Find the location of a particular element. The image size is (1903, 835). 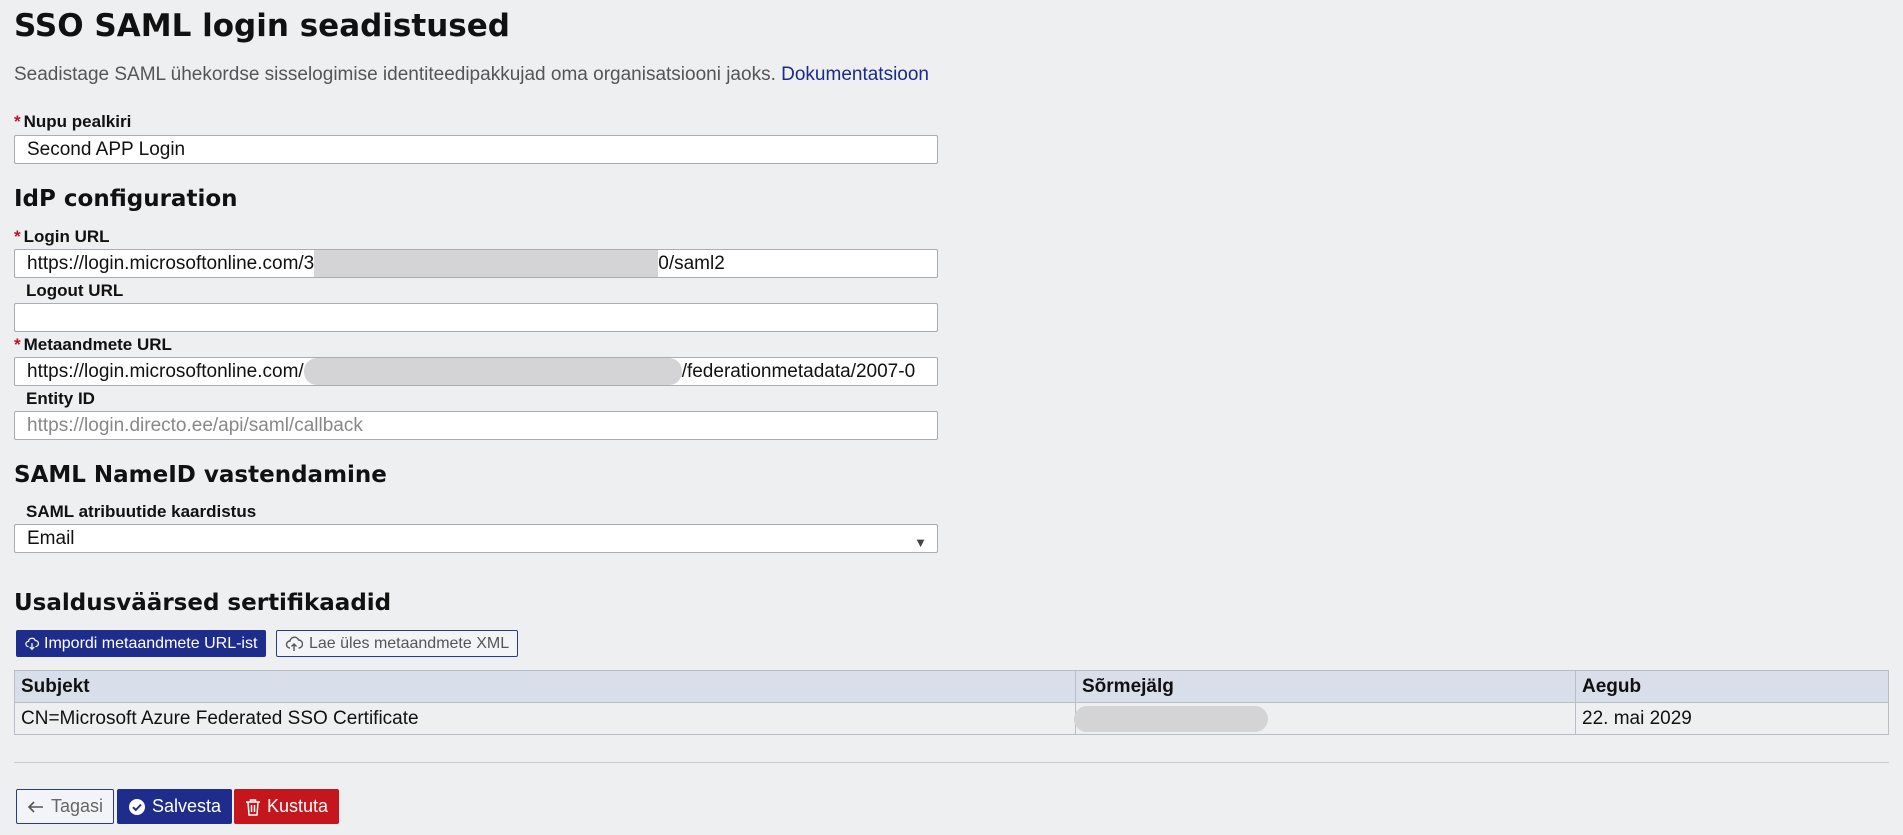

certificates-heading: Usaldusväärsed sertifikaadid is located at coordinates (203, 603).